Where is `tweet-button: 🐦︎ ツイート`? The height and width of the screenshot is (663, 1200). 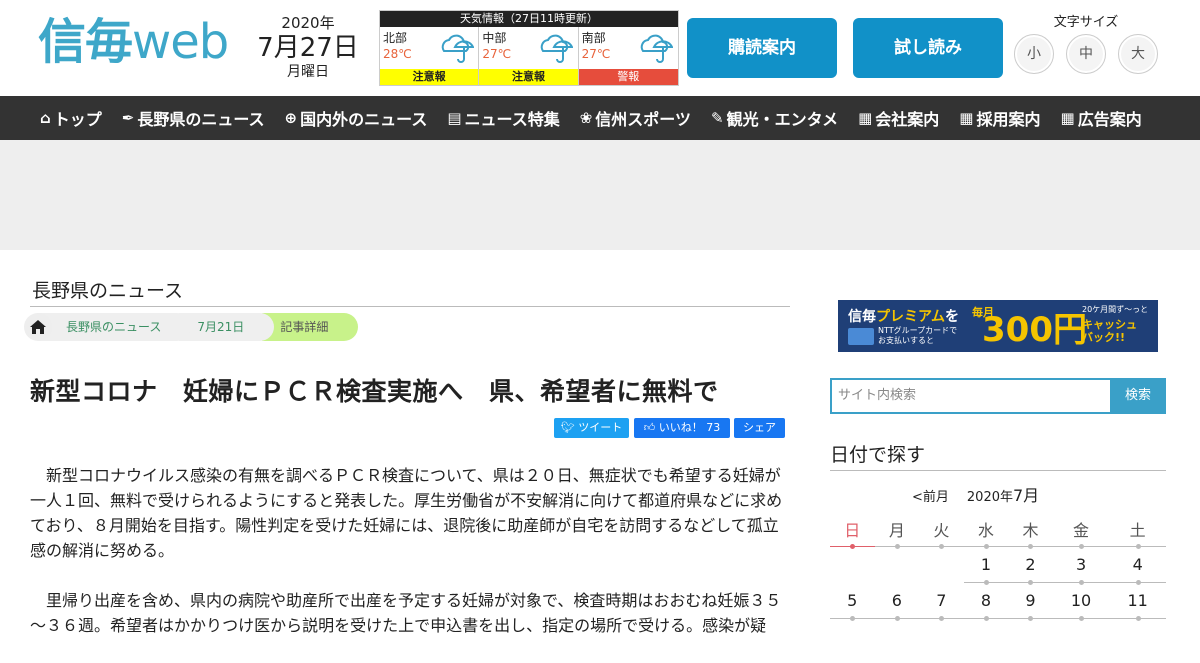
tweet-button: 🐦︎ ツイート is located at coordinates (591, 428).